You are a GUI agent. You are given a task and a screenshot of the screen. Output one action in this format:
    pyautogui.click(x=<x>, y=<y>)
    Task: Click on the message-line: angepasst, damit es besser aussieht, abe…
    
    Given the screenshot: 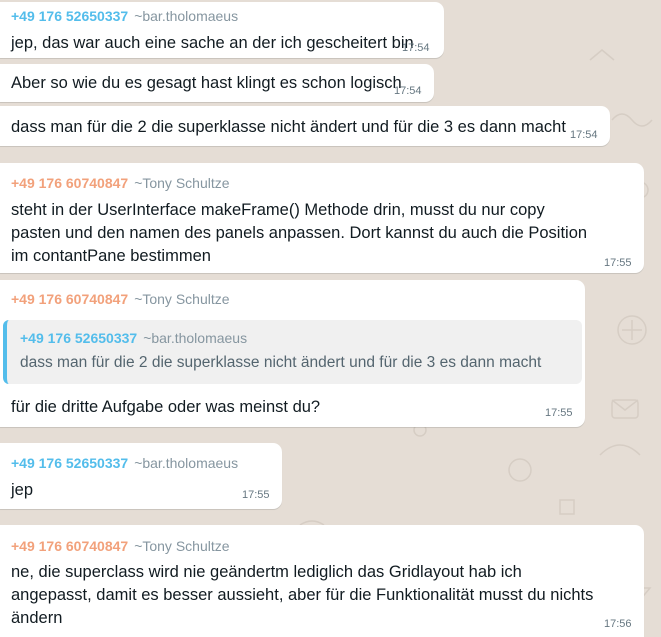 What is the action you would take?
    pyautogui.click(x=302, y=595)
    